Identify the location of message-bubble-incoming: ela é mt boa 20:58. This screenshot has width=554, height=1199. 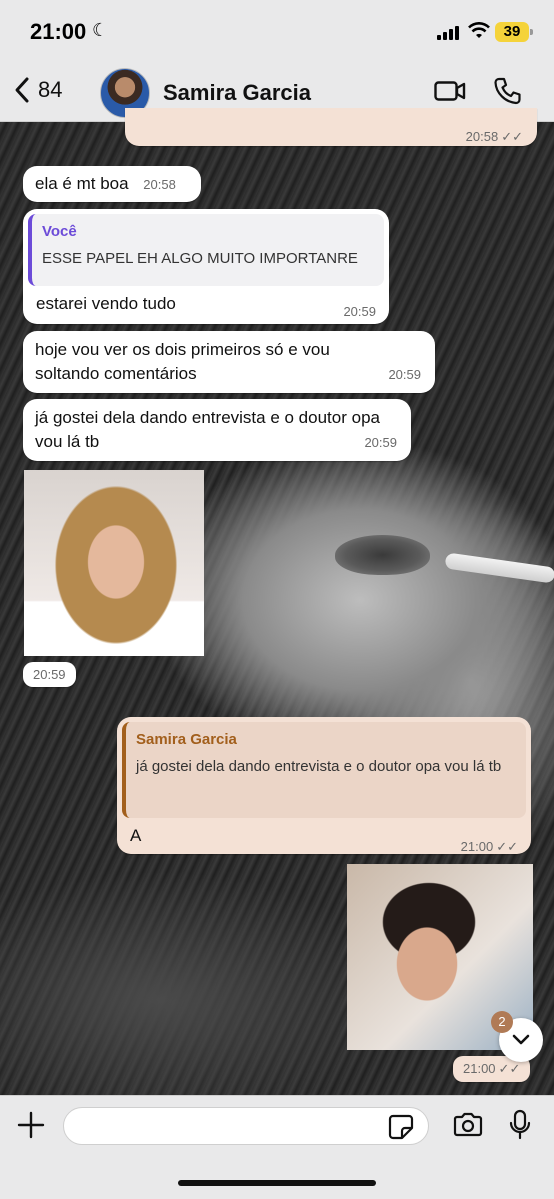
(112, 184).